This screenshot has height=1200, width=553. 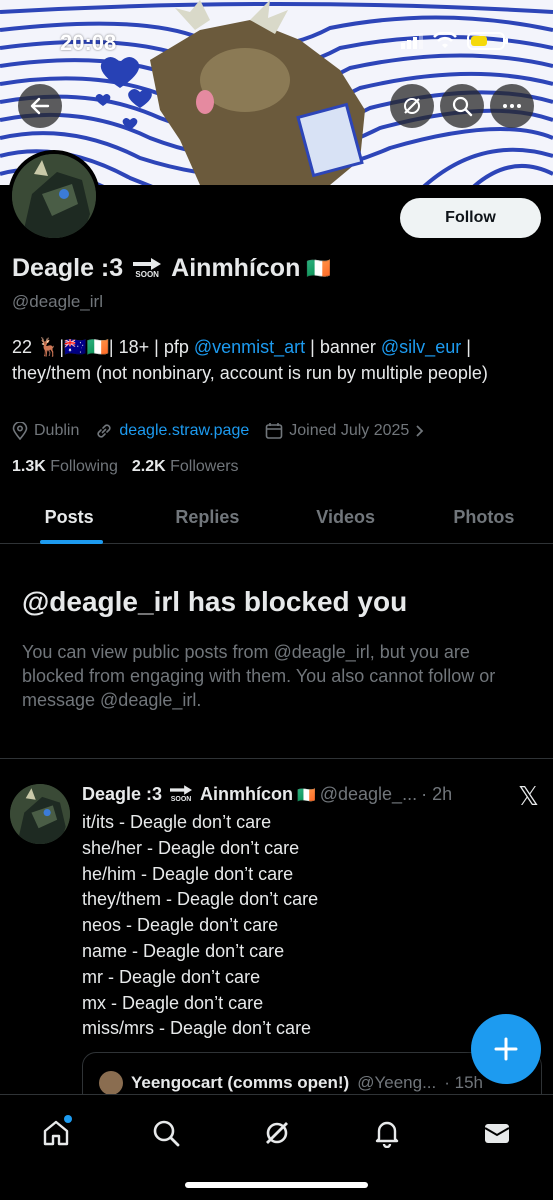 I want to click on joined: Joined July 2025, so click(x=345, y=431).